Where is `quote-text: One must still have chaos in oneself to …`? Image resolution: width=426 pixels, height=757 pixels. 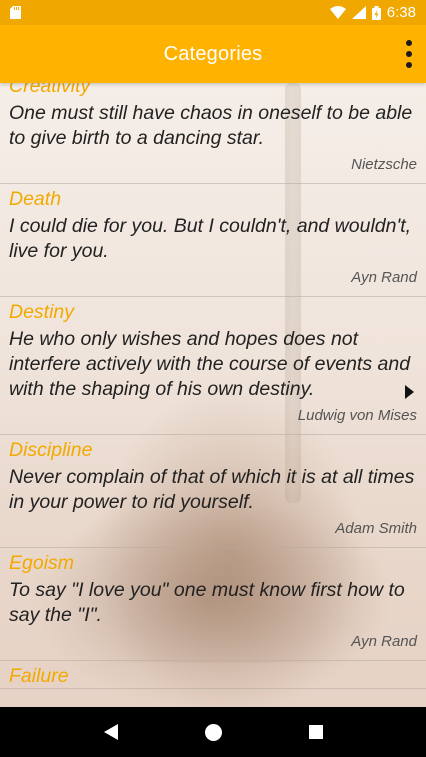
quote-text: One must still have chaos in oneself to … is located at coordinates (211, 125).